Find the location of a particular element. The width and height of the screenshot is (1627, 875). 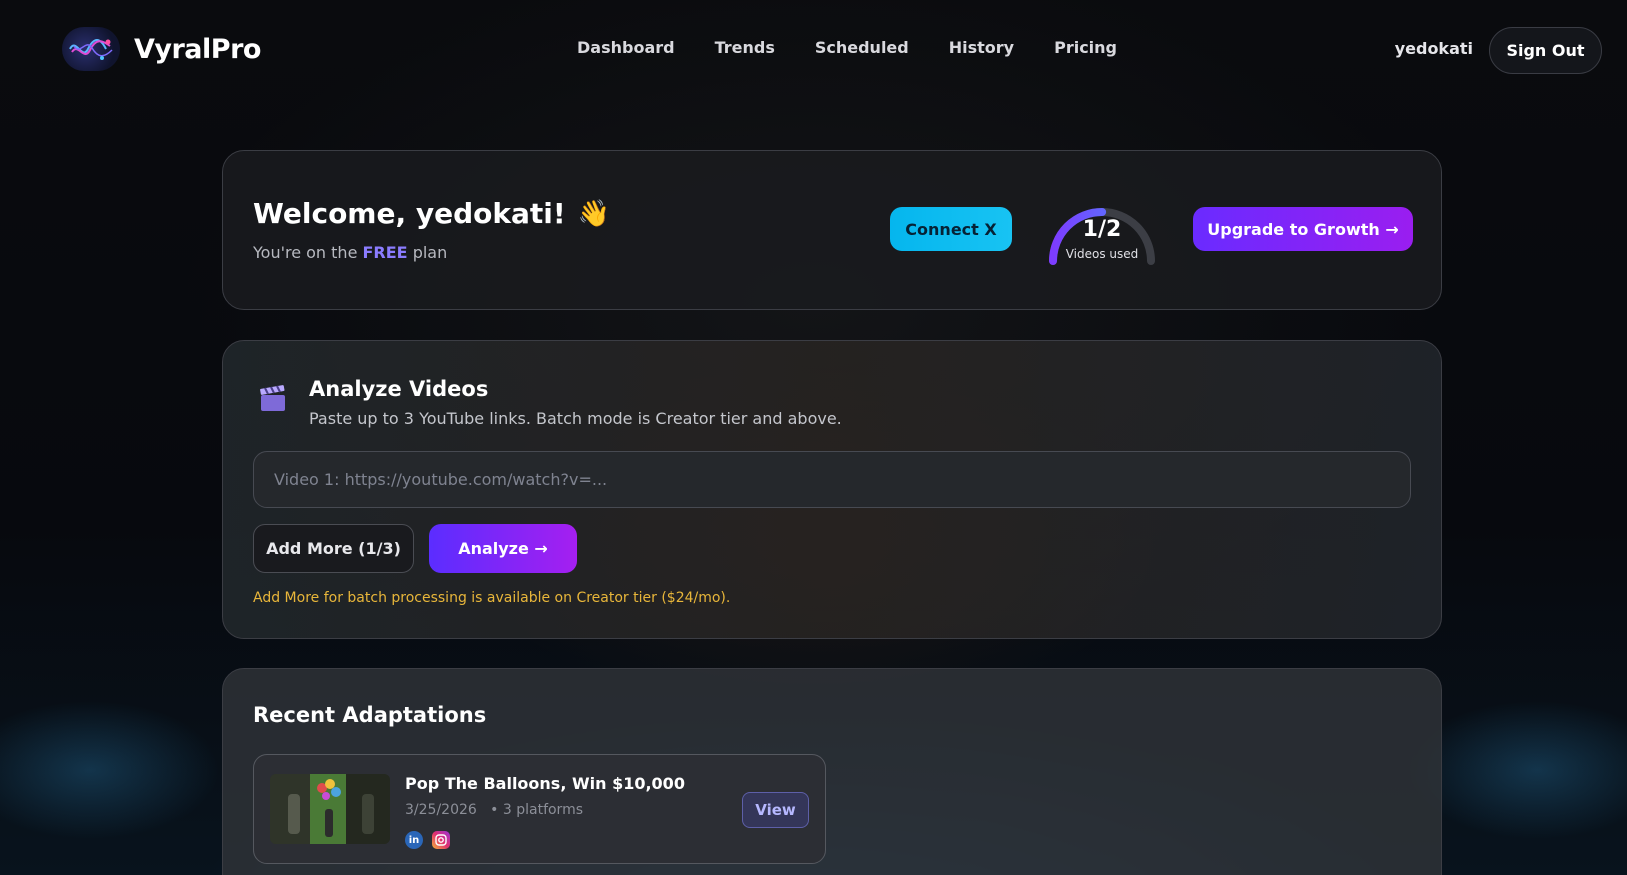

plan-prefix: You're on the is located at coordinates (305, 252).